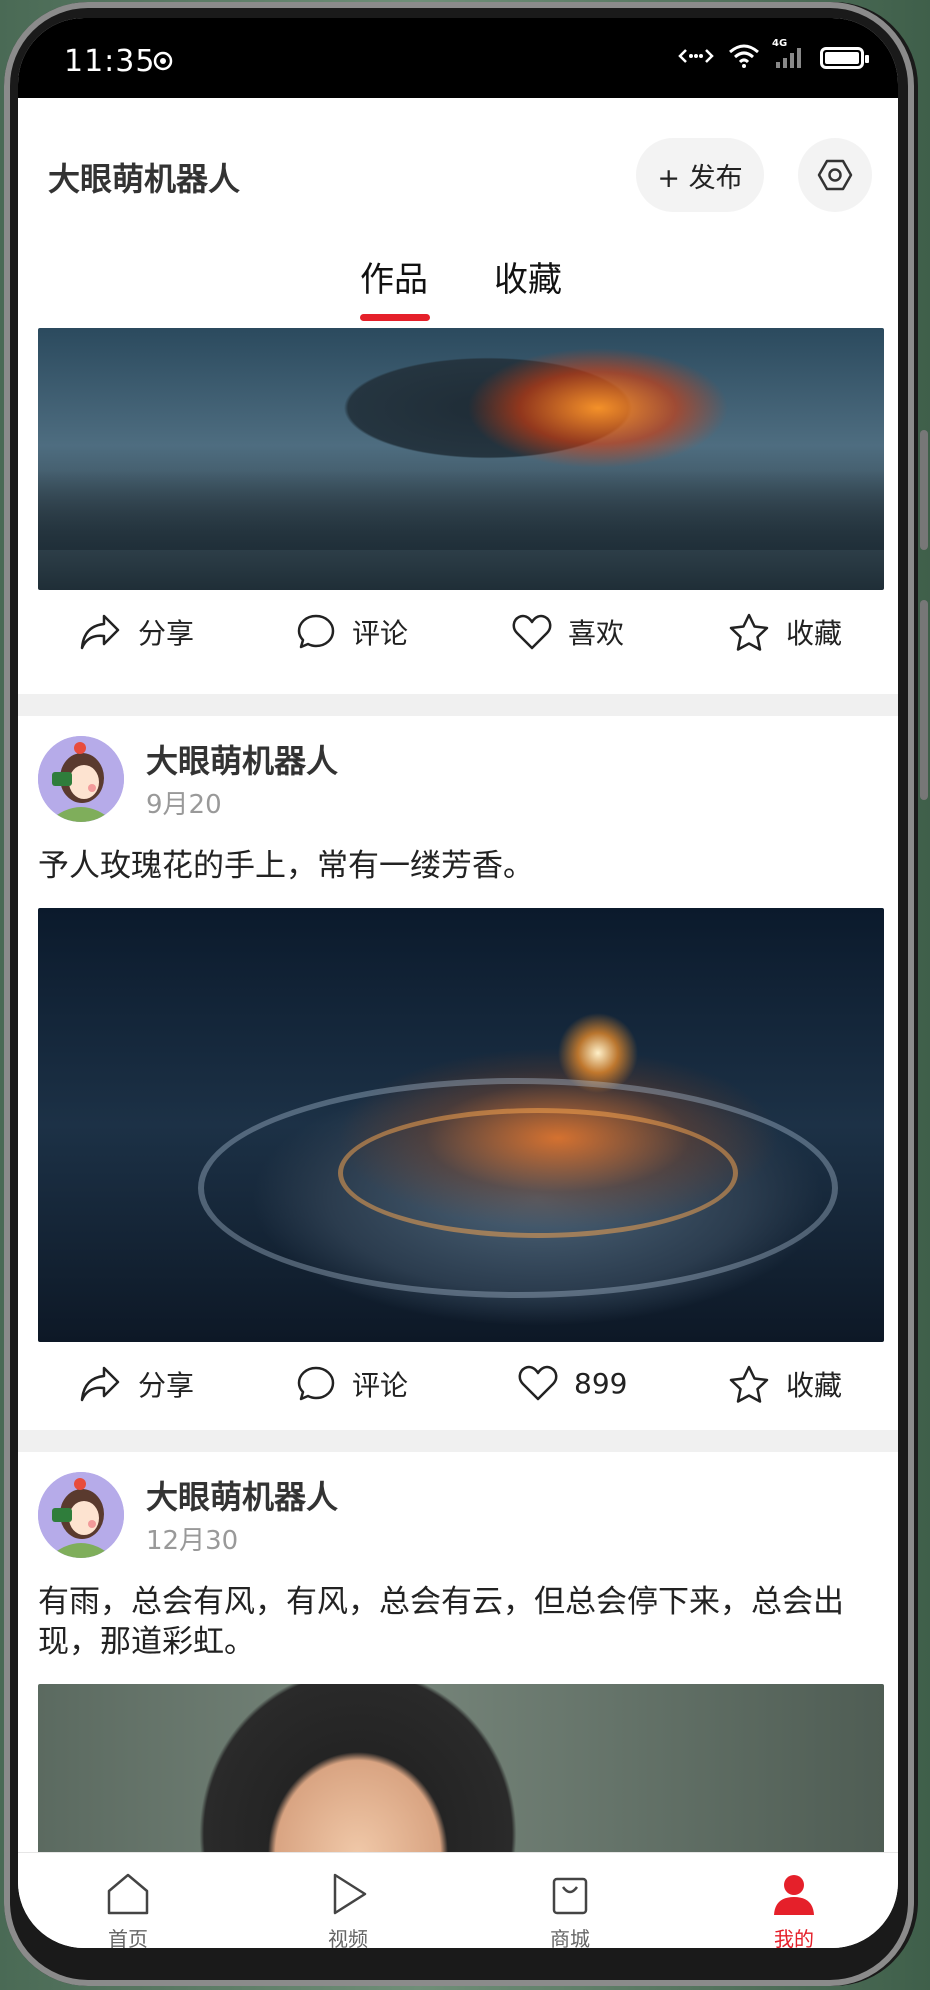 The image size is (930, 1990). Describe the element at coordinates (596, 633) in the screenshot. I see `like-label: 喜欢` at that location.